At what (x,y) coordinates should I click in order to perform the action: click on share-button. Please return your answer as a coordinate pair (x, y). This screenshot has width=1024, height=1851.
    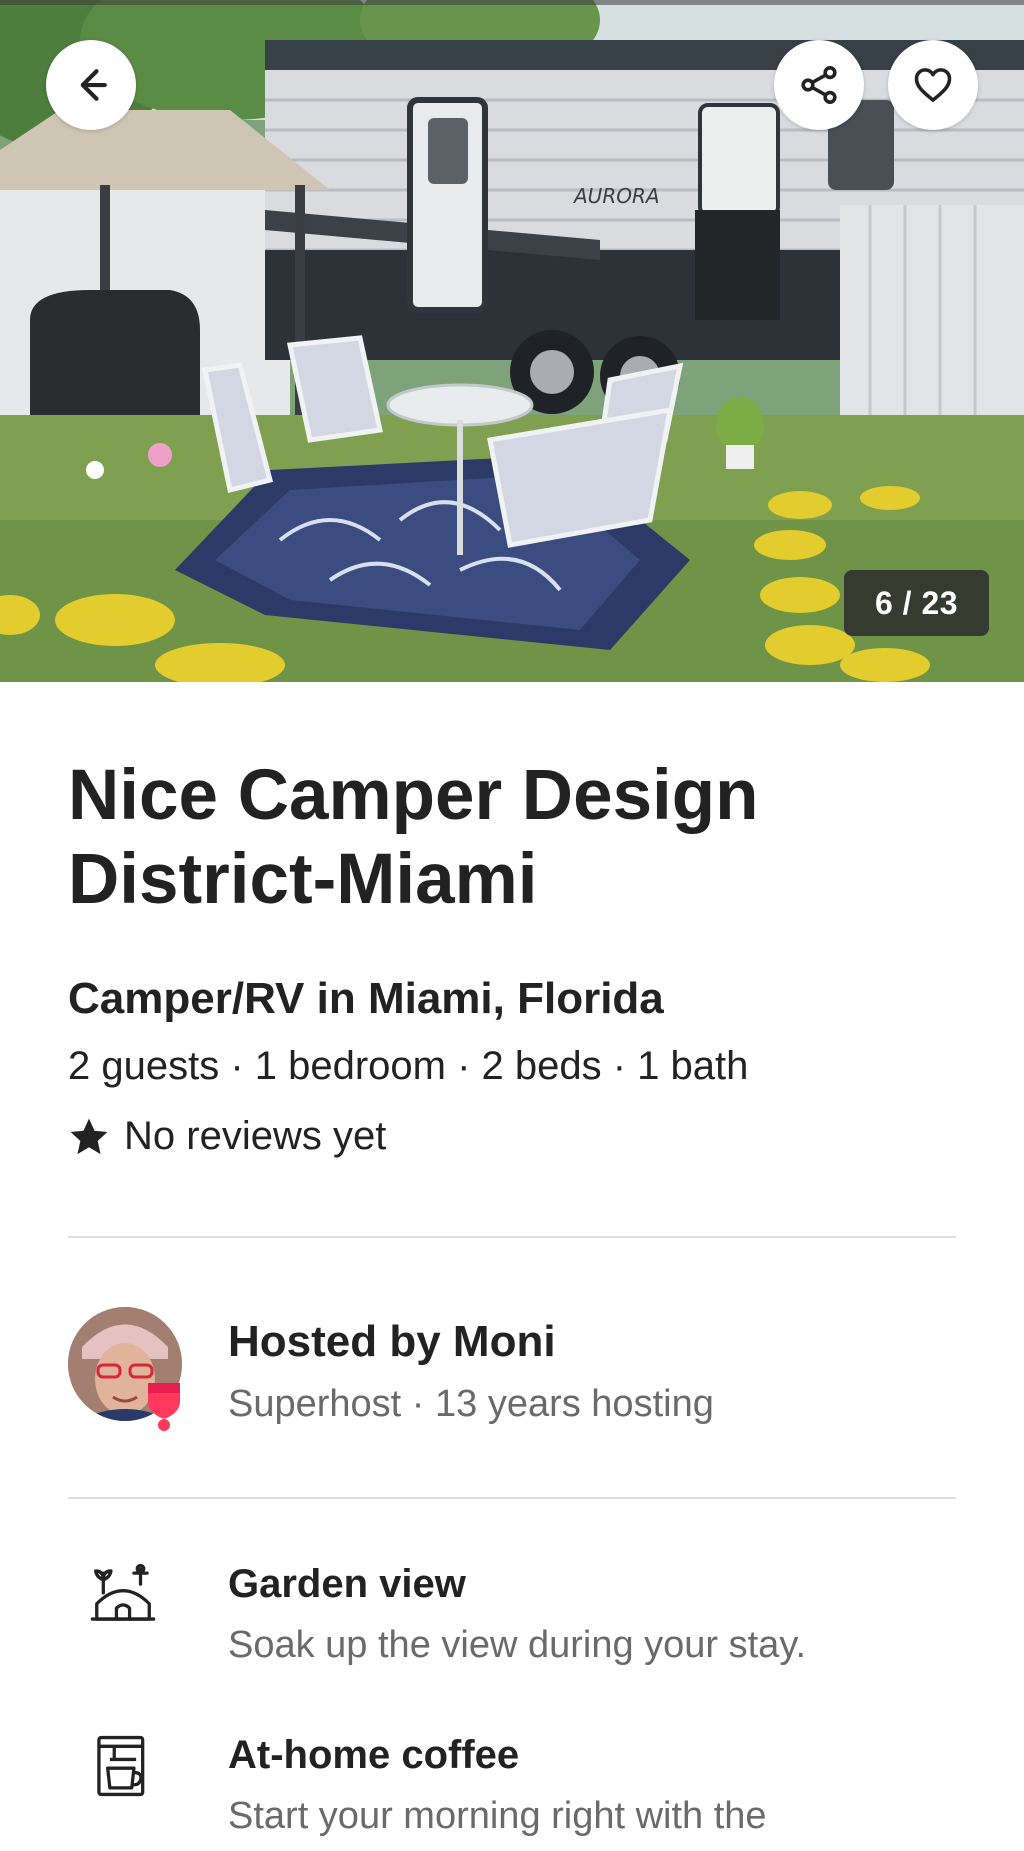
    Looking at the image, I should click on (819, 85).